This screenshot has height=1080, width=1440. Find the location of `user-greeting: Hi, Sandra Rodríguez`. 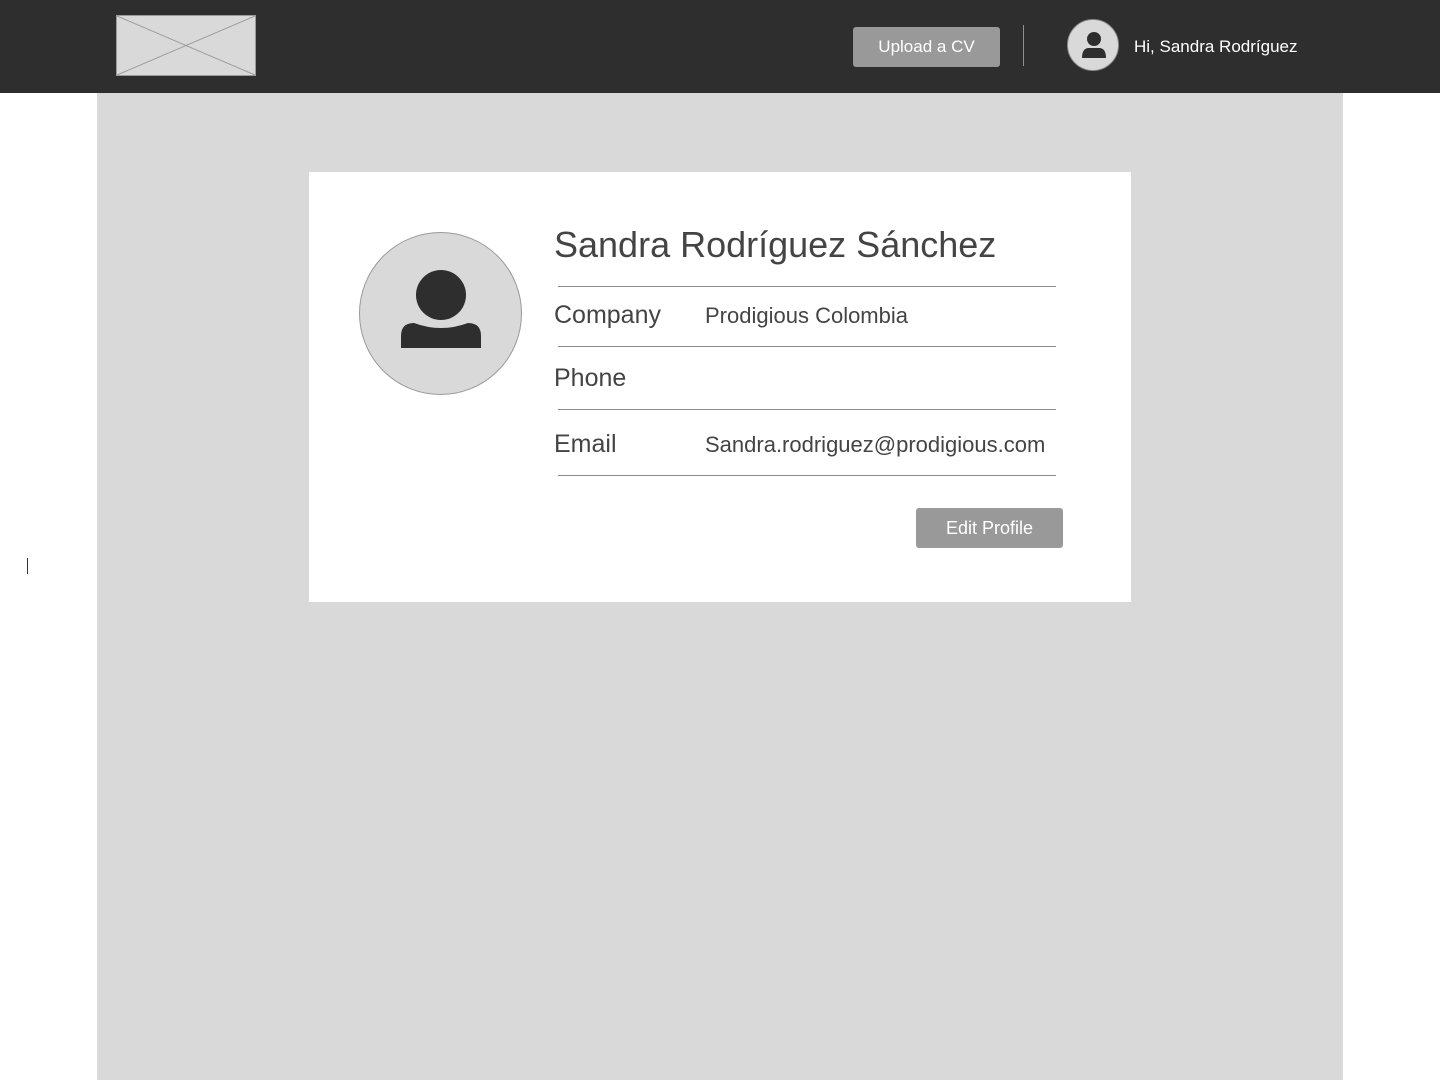

user-greeting: Hi, Sandra Rodríguez is located at coordinates (1215, 47).